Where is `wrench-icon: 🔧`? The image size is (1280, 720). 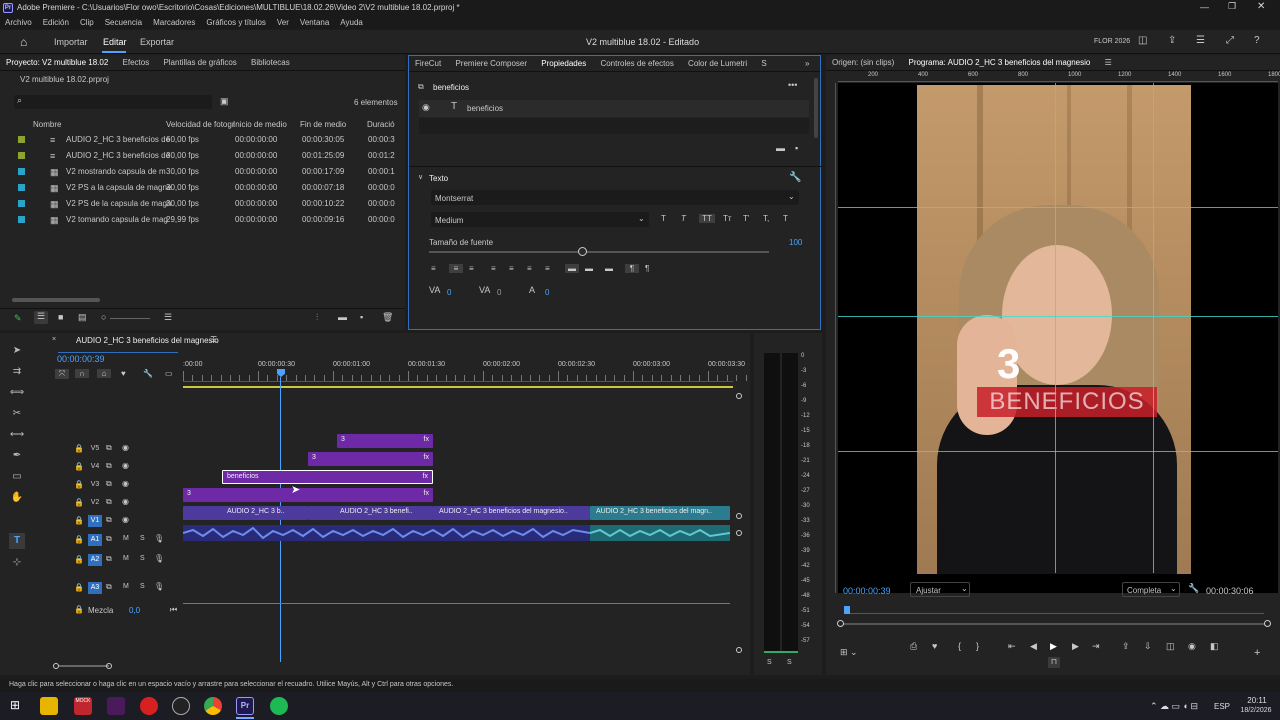
wrench-icon: 🔧 is located at coordinates (795, 177).